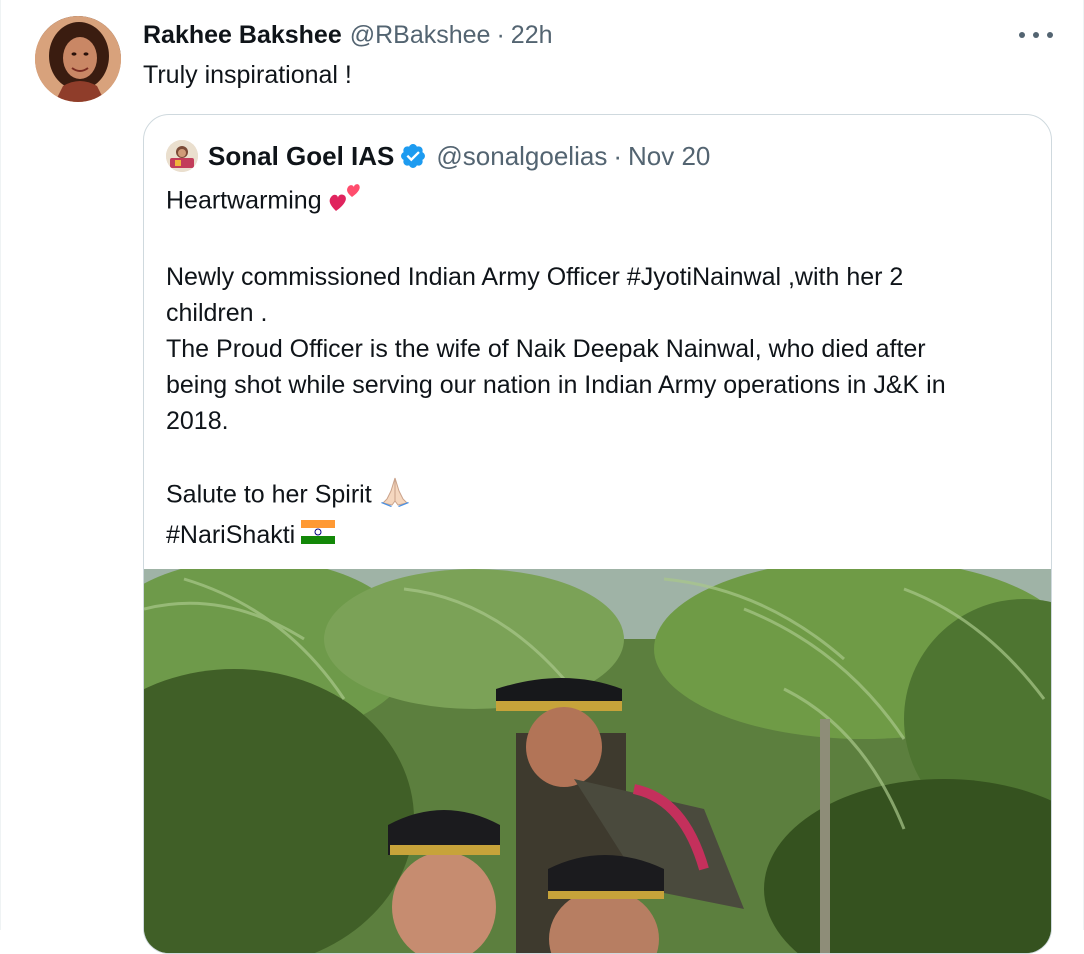 The width and height of the screenshot is (1084, 954). Describe the element at coordinates (532, 35) in the screenshot. I see `tweet-time: 22h` at that location.